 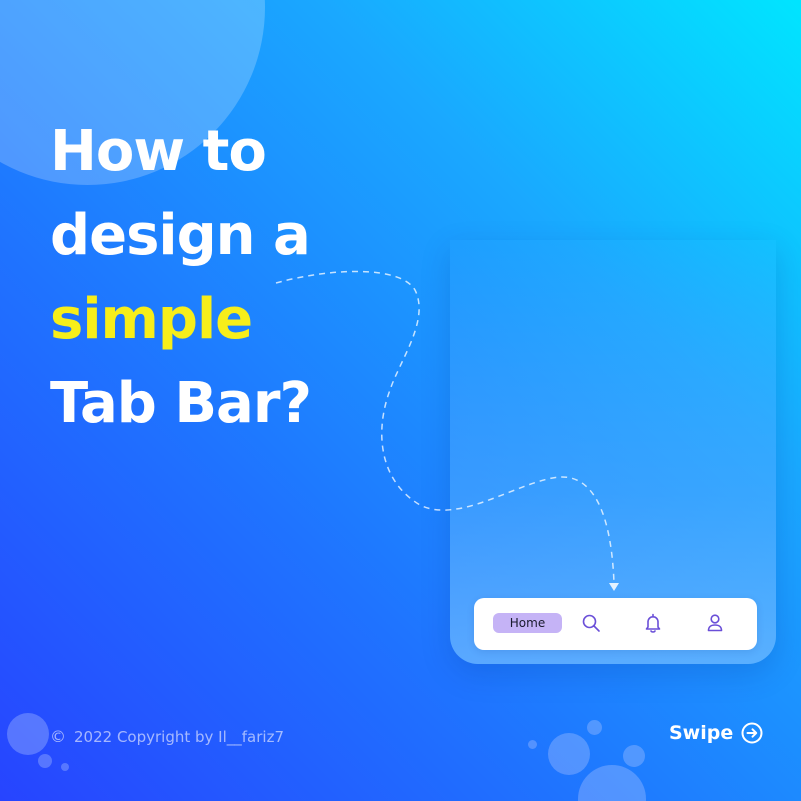 I want to click on bell-icon, so click(x=653, y=623).